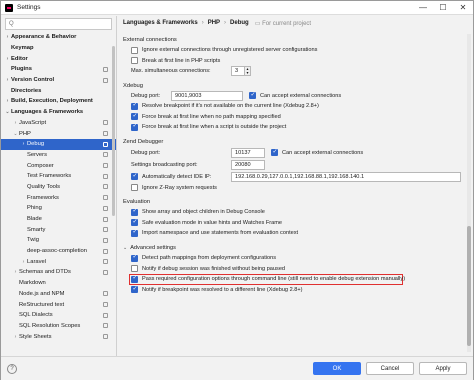 This screenshot has height=380, width=474. What do you see at coordinates (12, 368) in the screenshot?
I see `help-icon: ?` at bounding box center [12, 368].